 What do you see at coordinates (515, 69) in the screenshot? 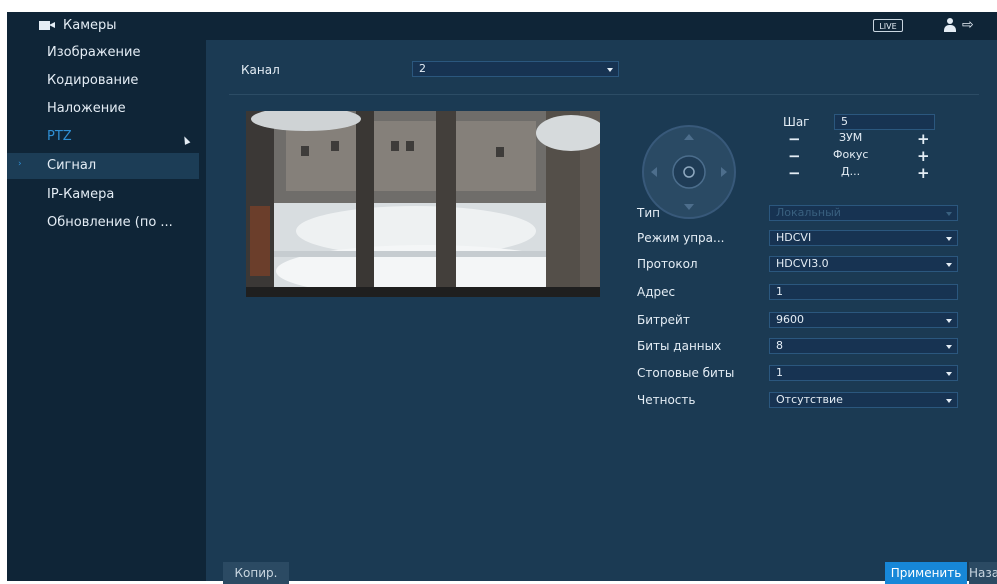
I see `channel-select: 2` at bounding box center [515, 69].